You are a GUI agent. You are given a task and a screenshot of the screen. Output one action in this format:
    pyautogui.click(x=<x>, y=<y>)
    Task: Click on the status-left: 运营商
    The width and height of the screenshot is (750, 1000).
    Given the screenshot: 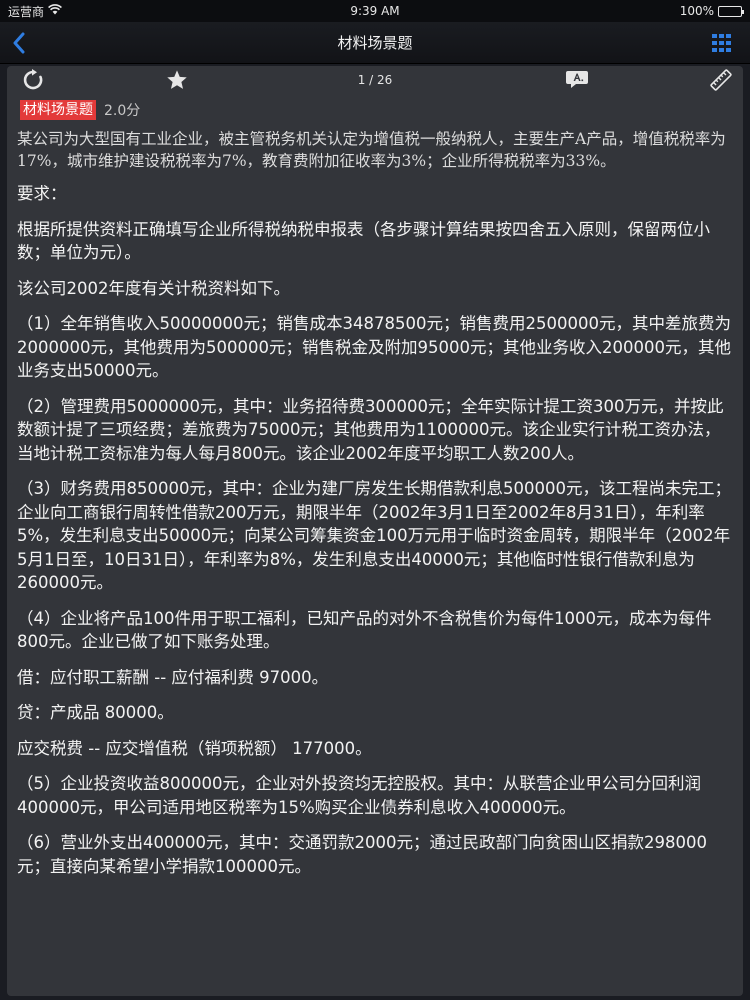 What is the action you would take?
    pyautogui.click(x=35, y=11)
    